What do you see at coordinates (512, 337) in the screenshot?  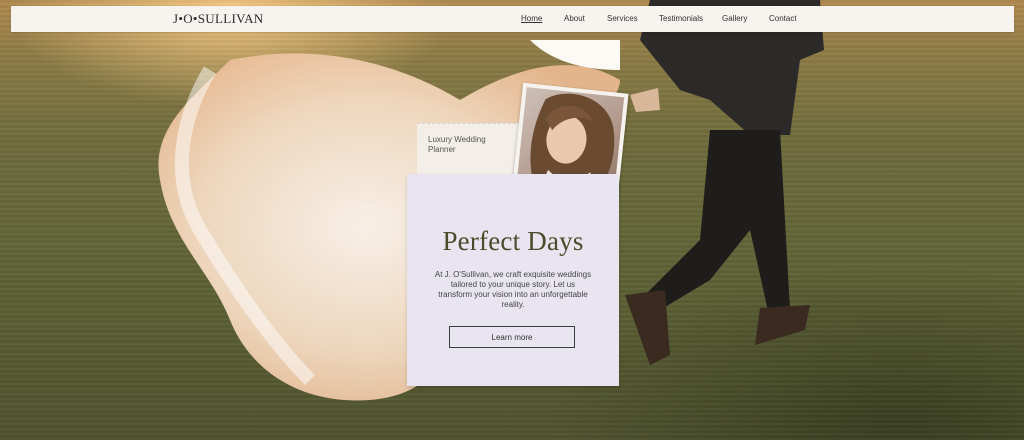 I see `learn-more-button: Learn more` at bounding box center [512, 337].